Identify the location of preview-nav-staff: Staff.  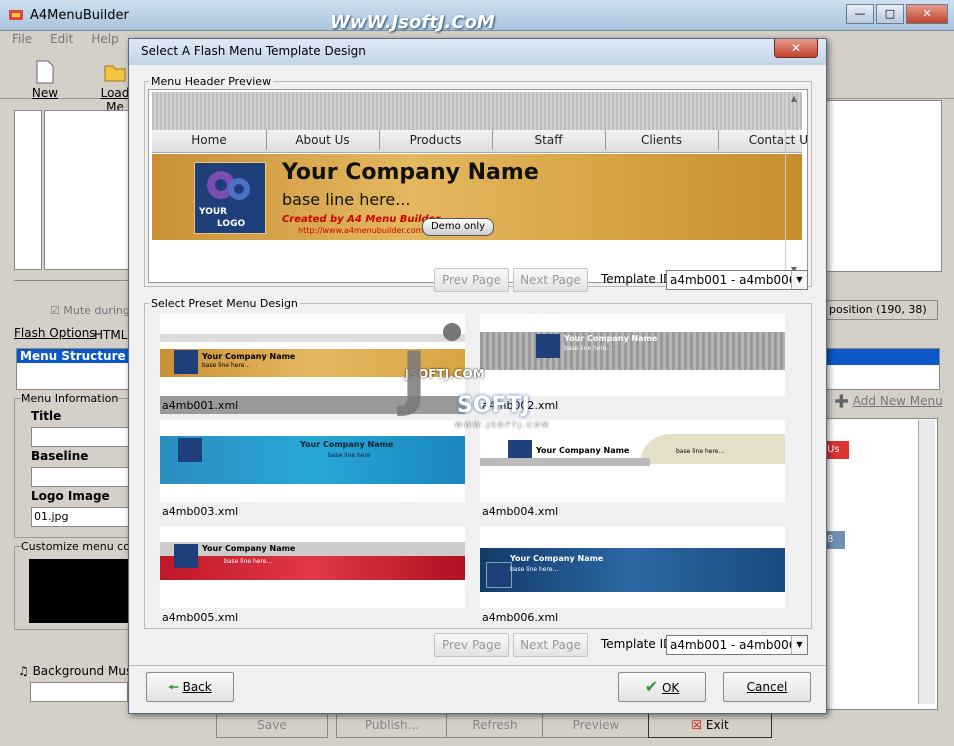
(549, 140).